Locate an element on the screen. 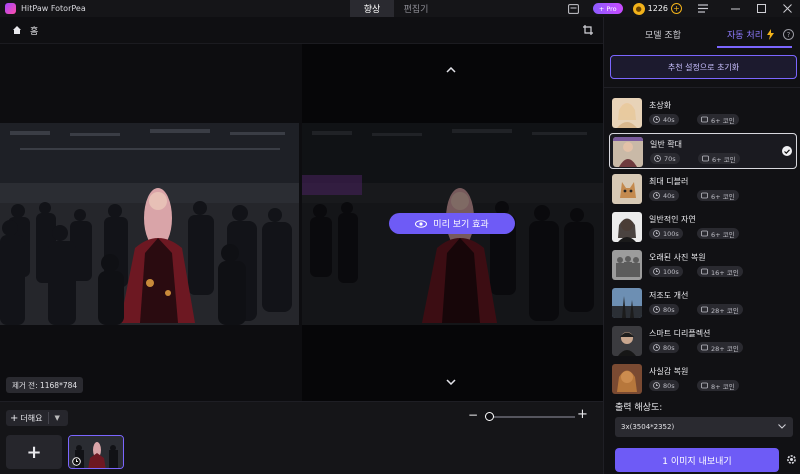 The image size is (800, 474). zoom-slider-handle is located at coordinates (489, 416).